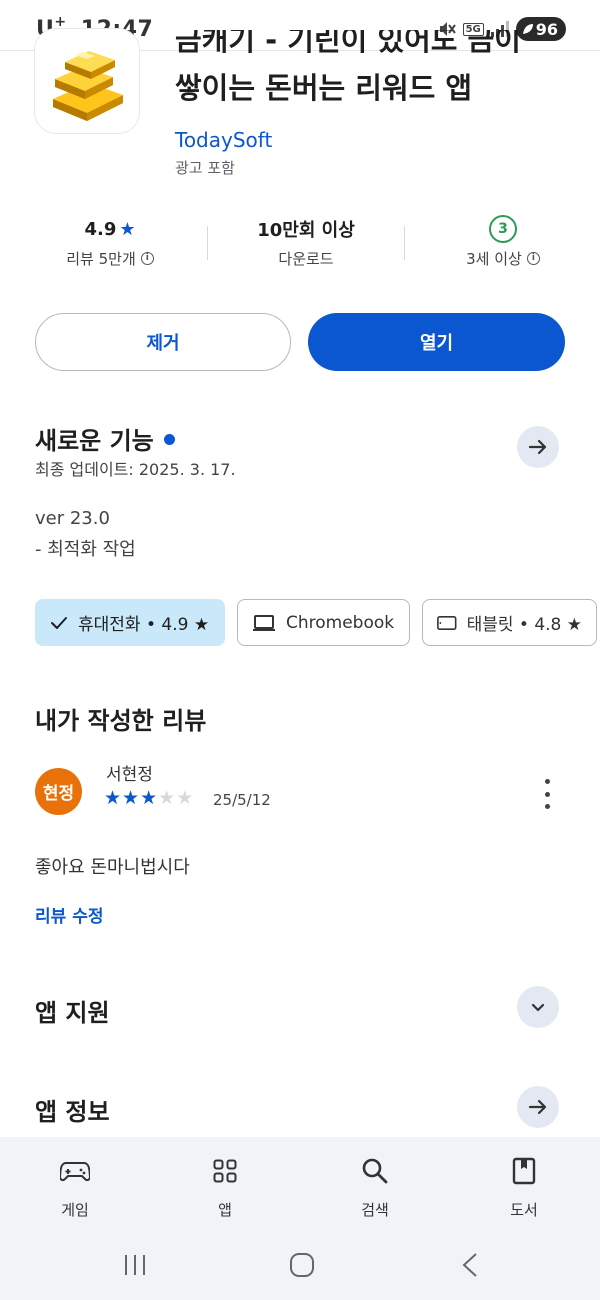 The height and width of the screenshot is (1300, 600). I want to click on home-icon, so click(302, 1265).